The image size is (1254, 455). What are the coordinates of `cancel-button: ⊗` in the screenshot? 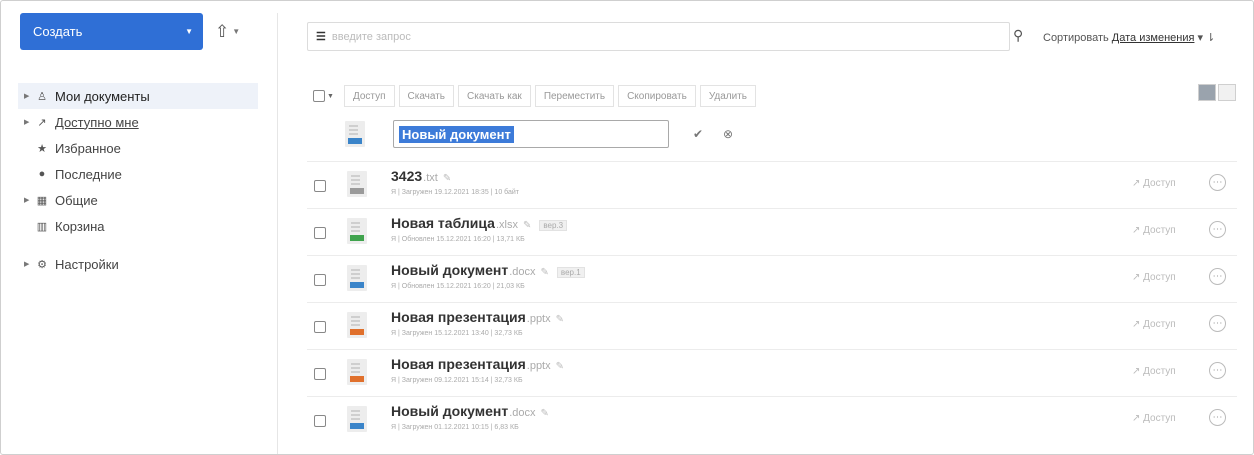 It's located at (728, 134).